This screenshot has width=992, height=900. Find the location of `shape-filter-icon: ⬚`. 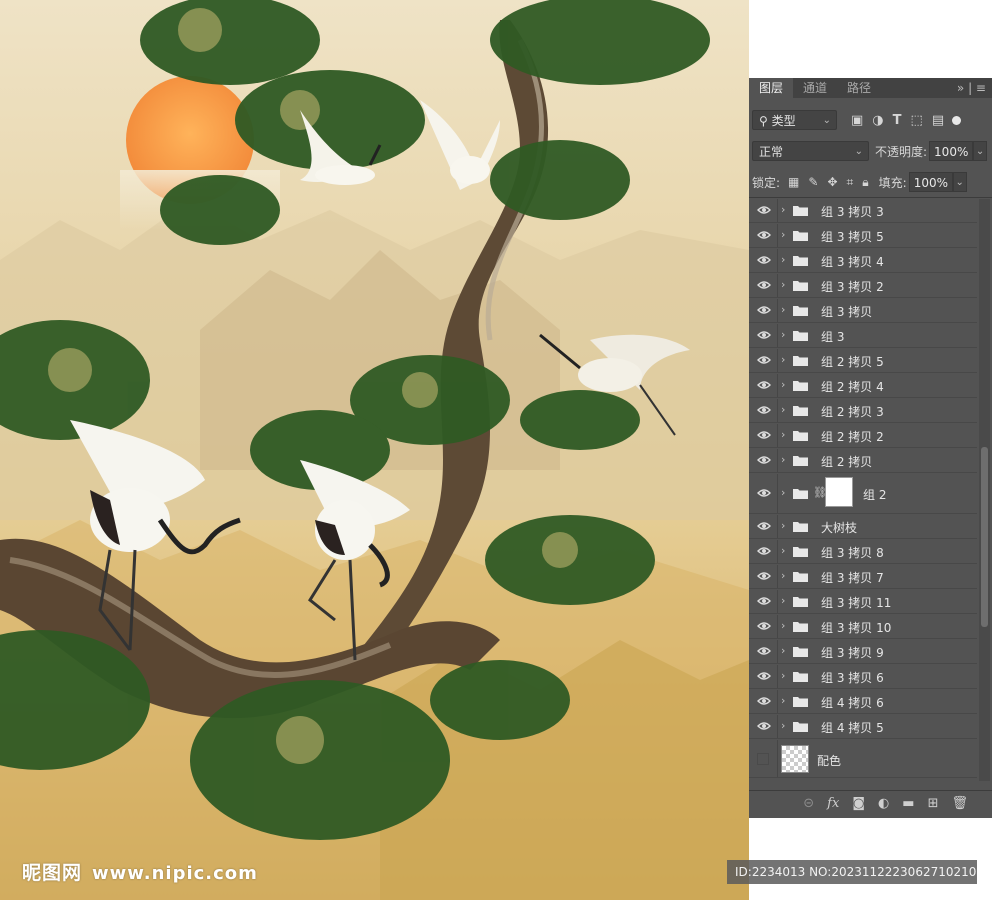

shape-filter-icon: ⬚ is located at coordinates (917, 120).